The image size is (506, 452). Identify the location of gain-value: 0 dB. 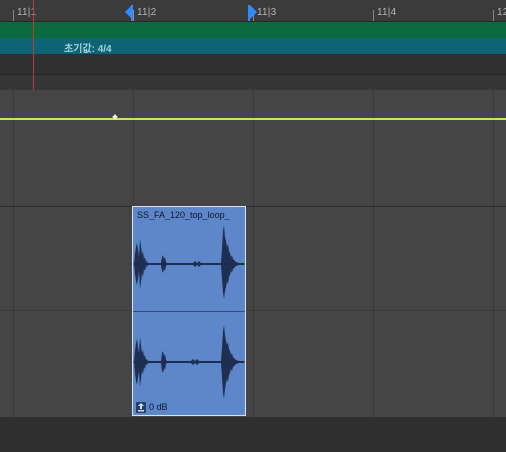
(158, 407).